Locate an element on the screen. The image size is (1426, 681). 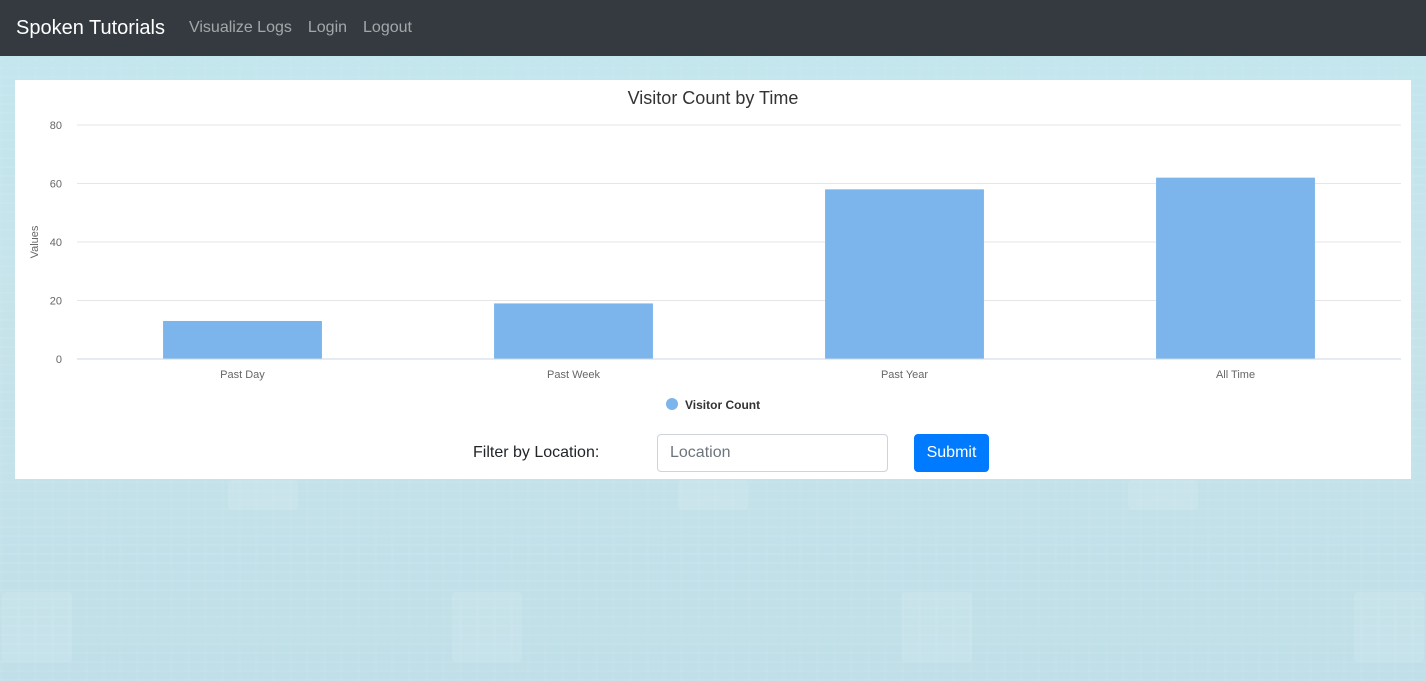
bar-past-day is located at coordinates (242, 339).